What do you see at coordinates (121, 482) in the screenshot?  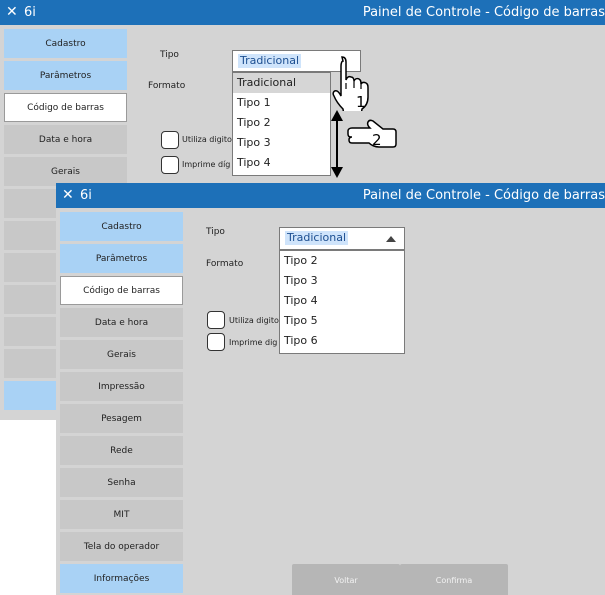 I see `sidebar-item-senha: Senha` at bounding box center [121, 482].